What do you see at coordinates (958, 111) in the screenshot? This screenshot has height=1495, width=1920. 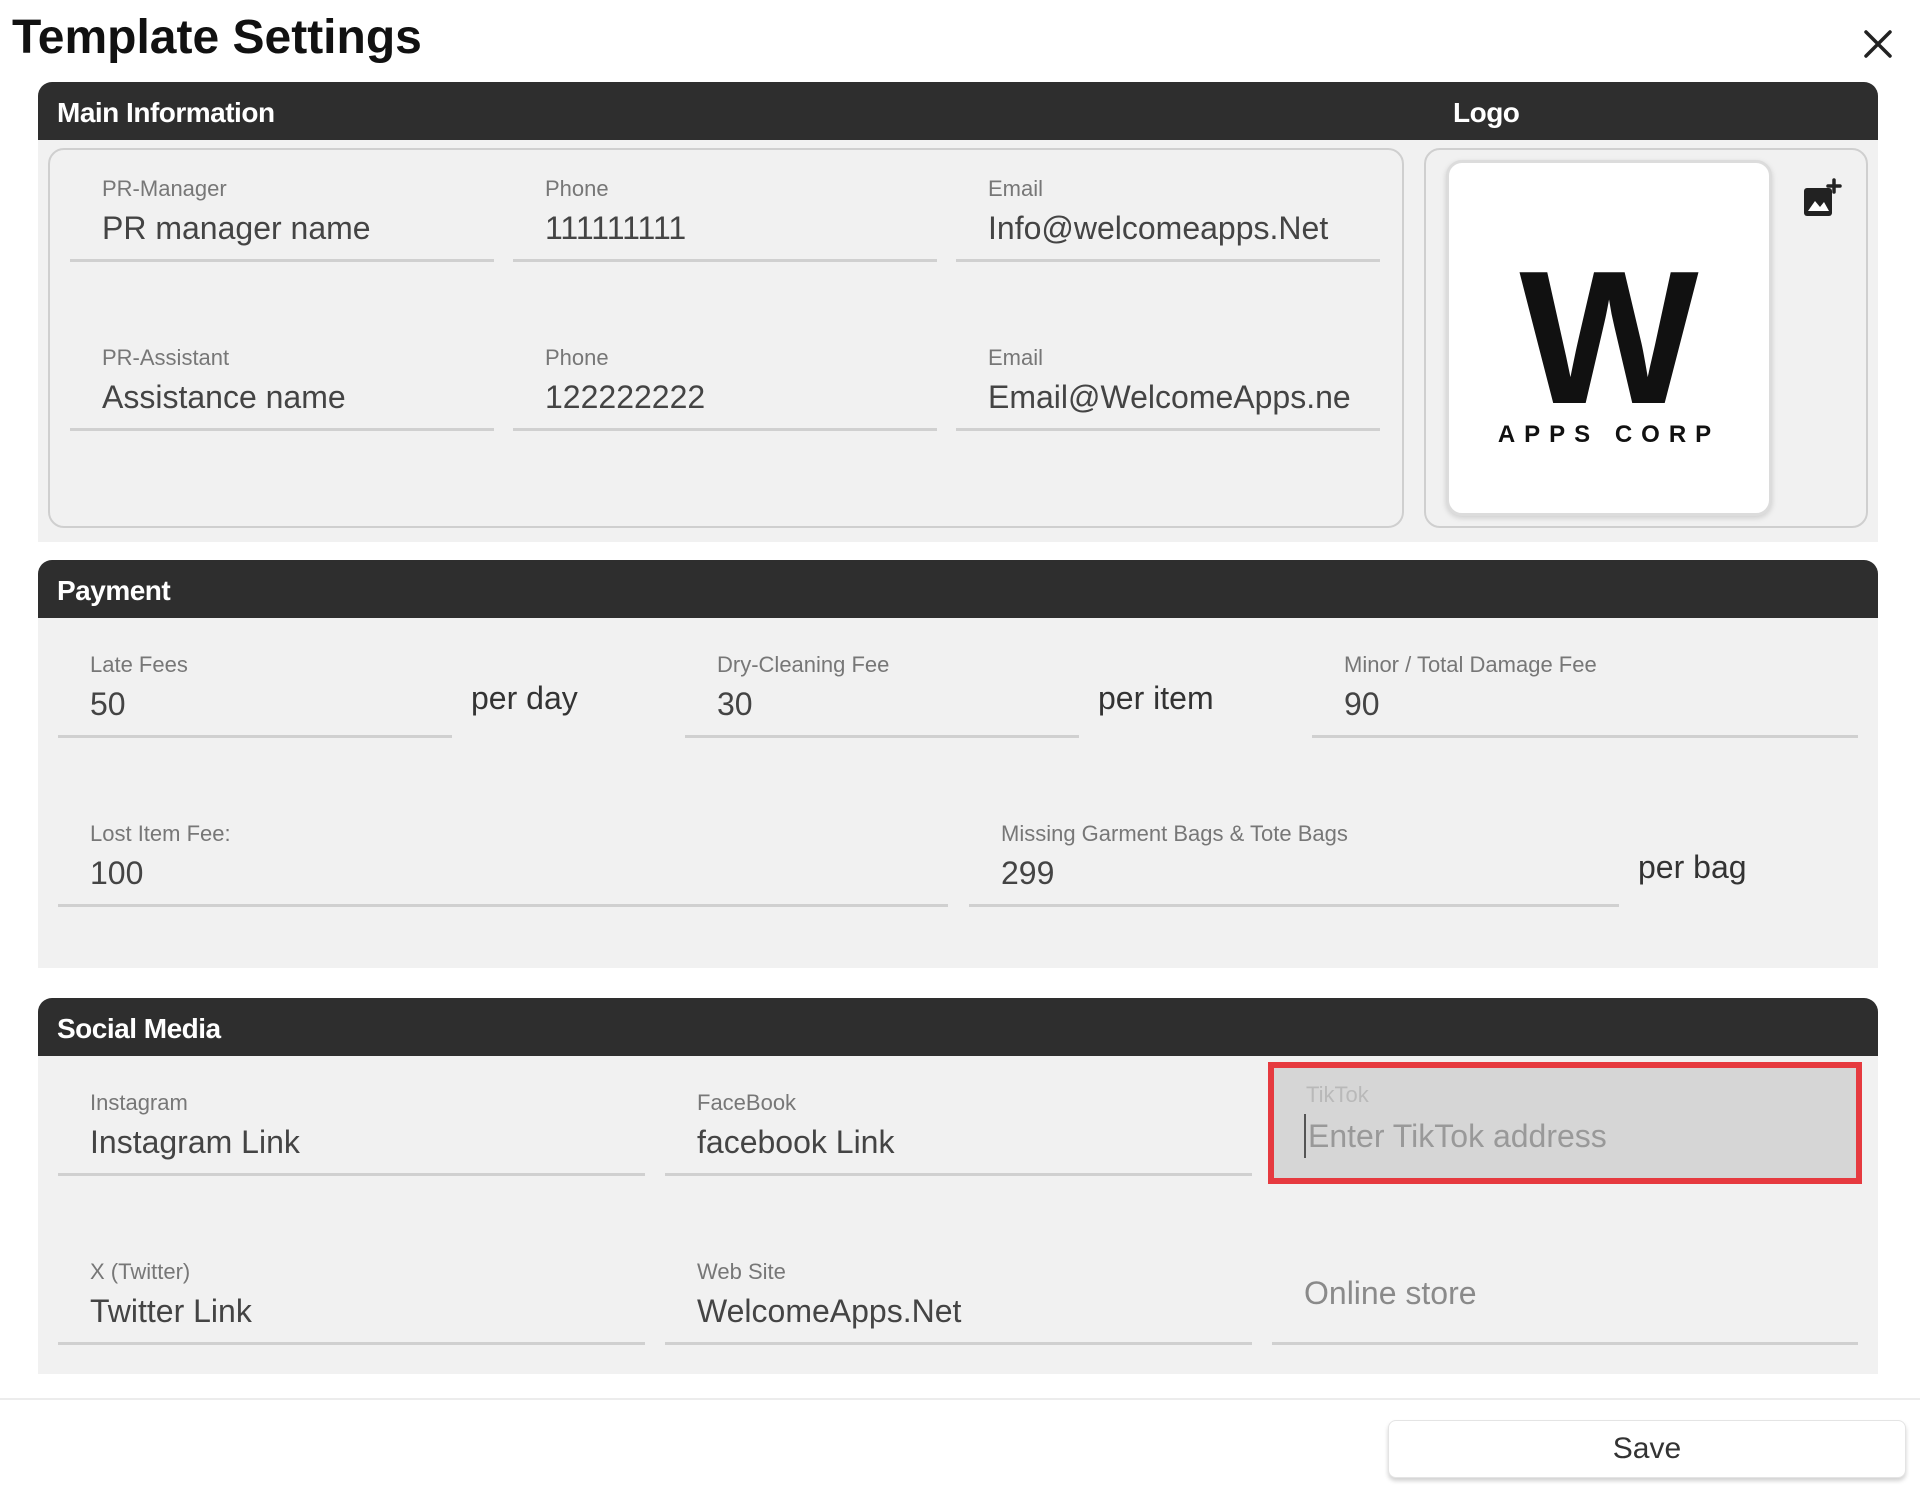 I see `main-information-header: Main Information Logo` at bounding box center [958, 111].